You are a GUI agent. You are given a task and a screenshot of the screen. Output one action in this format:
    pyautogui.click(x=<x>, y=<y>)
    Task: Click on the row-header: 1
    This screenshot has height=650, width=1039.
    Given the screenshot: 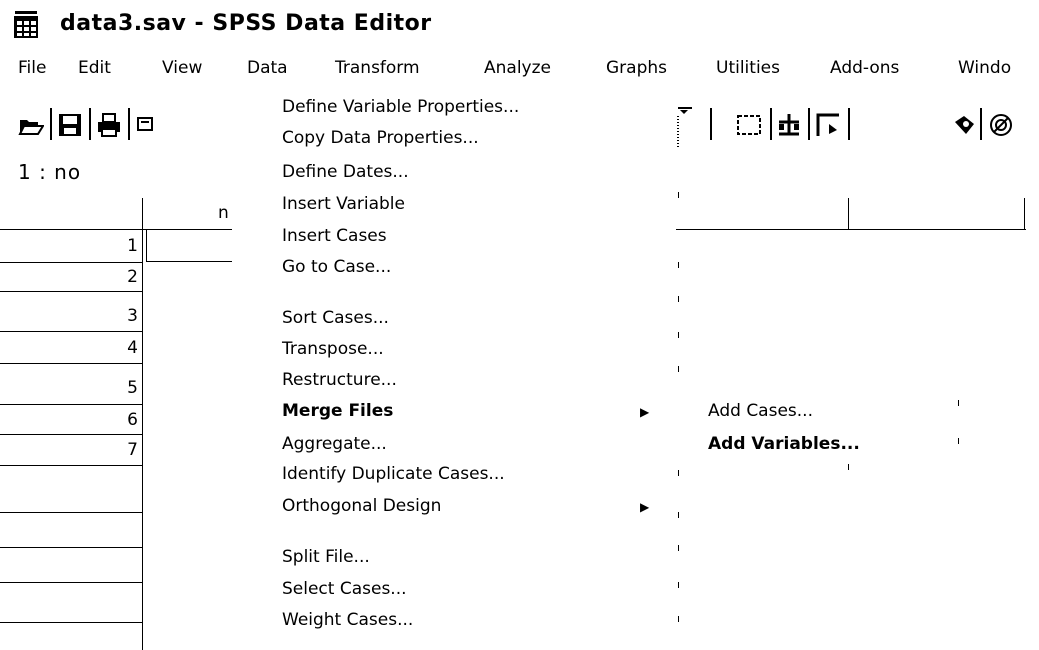 What is the action you would take?
    pyautogui.click(x=69, y=246)
    